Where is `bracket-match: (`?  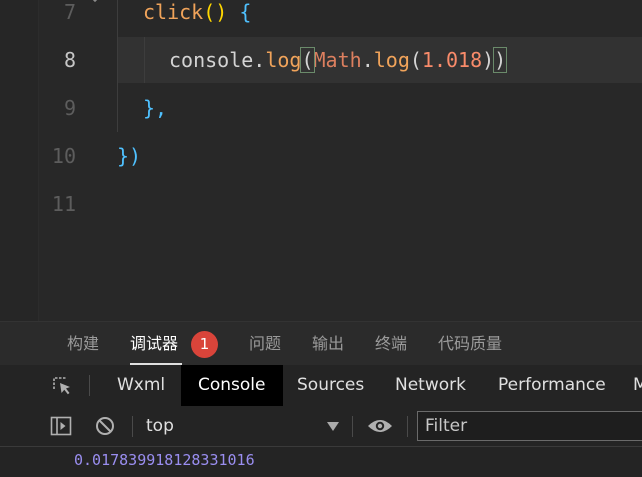
bracket-match: ( is located at coordinates (307, 60).